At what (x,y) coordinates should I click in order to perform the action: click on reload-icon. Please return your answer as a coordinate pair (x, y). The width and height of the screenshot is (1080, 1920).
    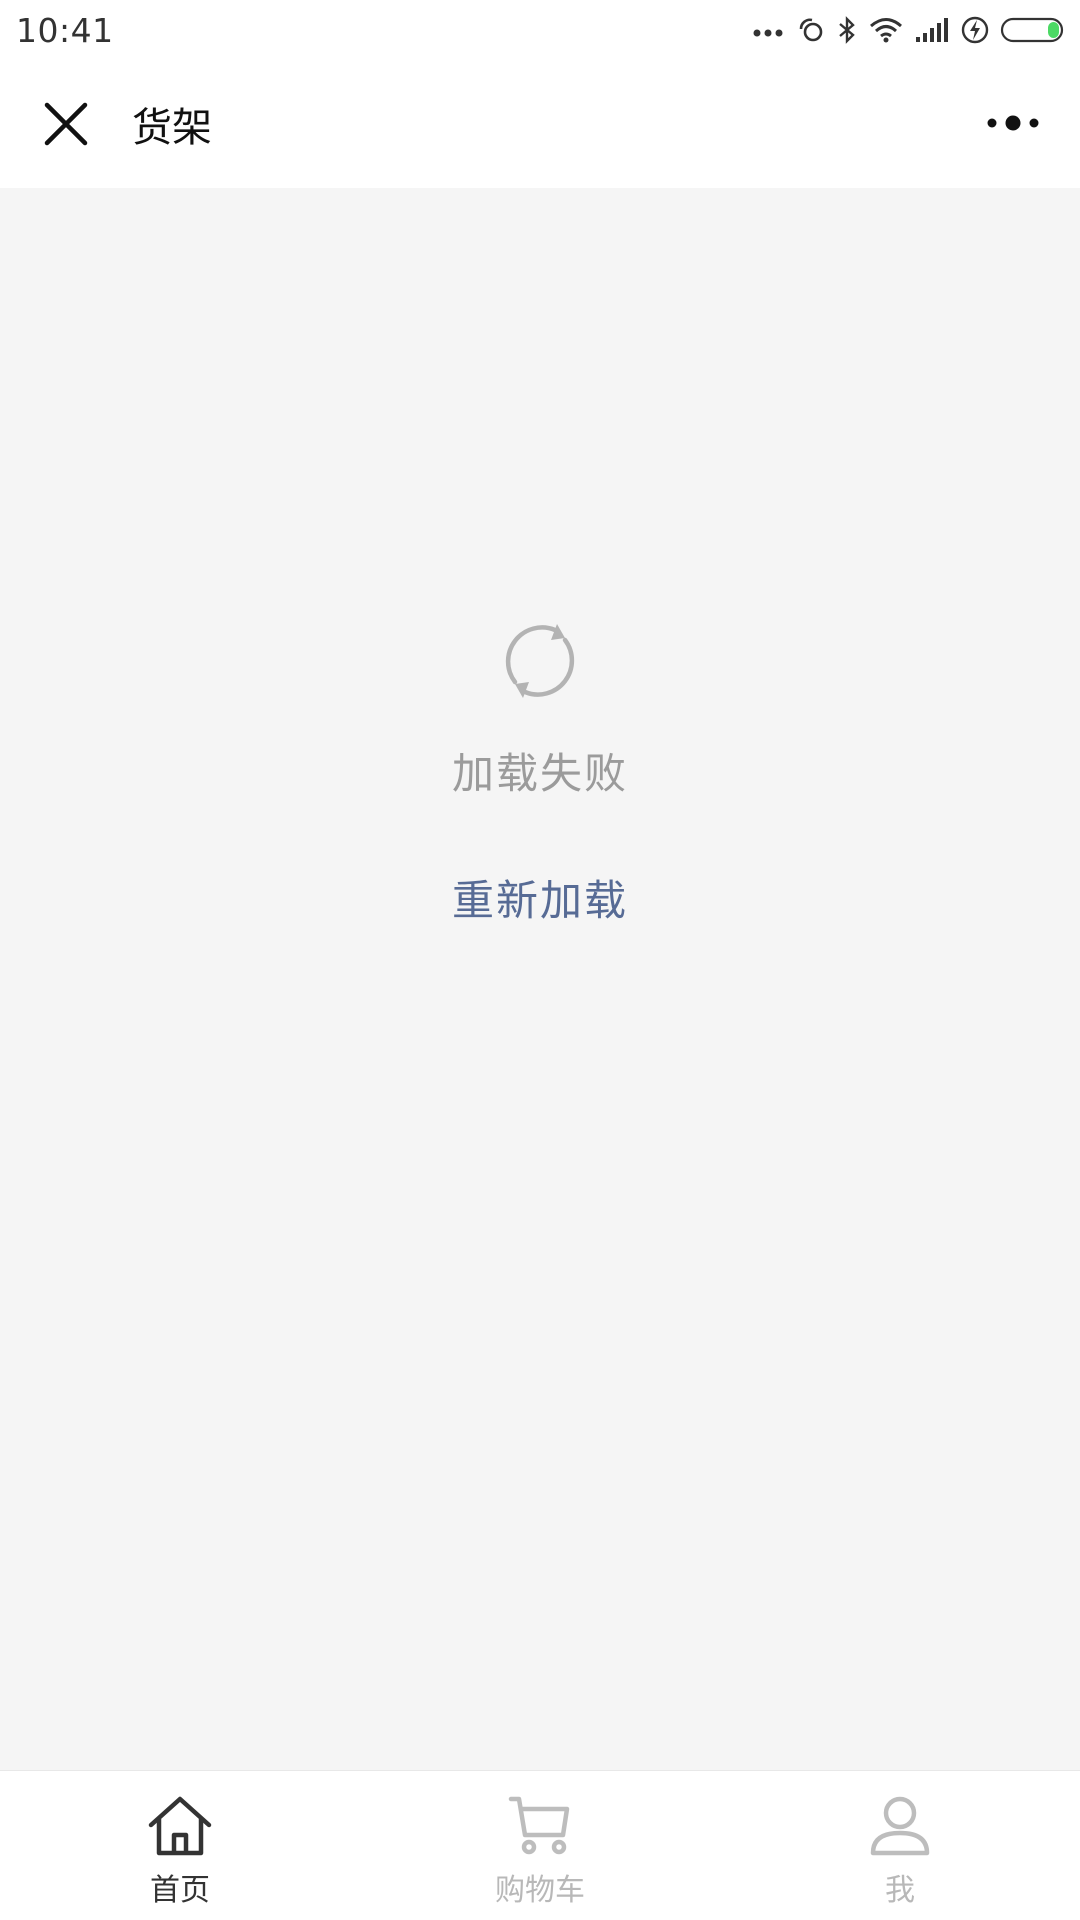
    Looking at the image, I should click on (540, 661).